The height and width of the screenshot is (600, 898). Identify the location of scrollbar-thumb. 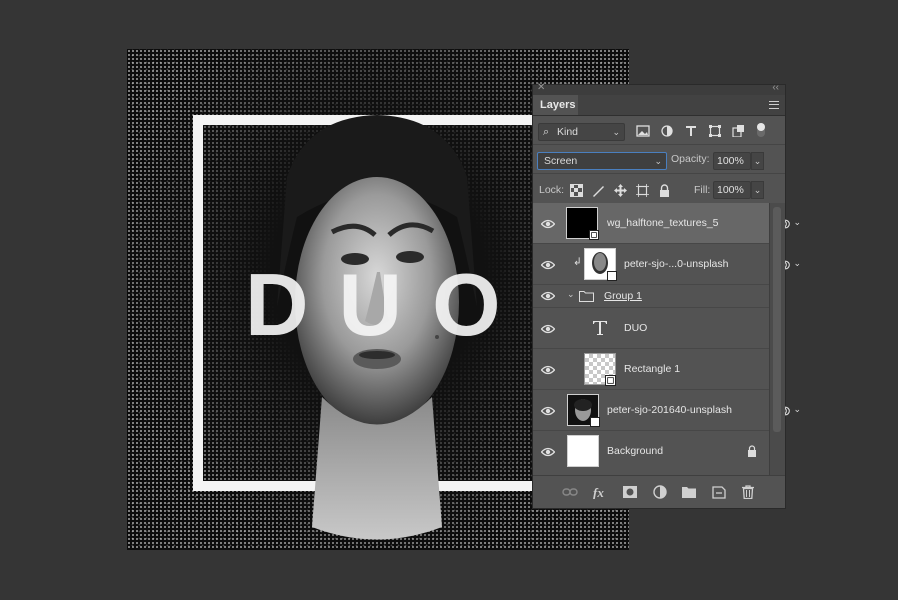
(777, 319).